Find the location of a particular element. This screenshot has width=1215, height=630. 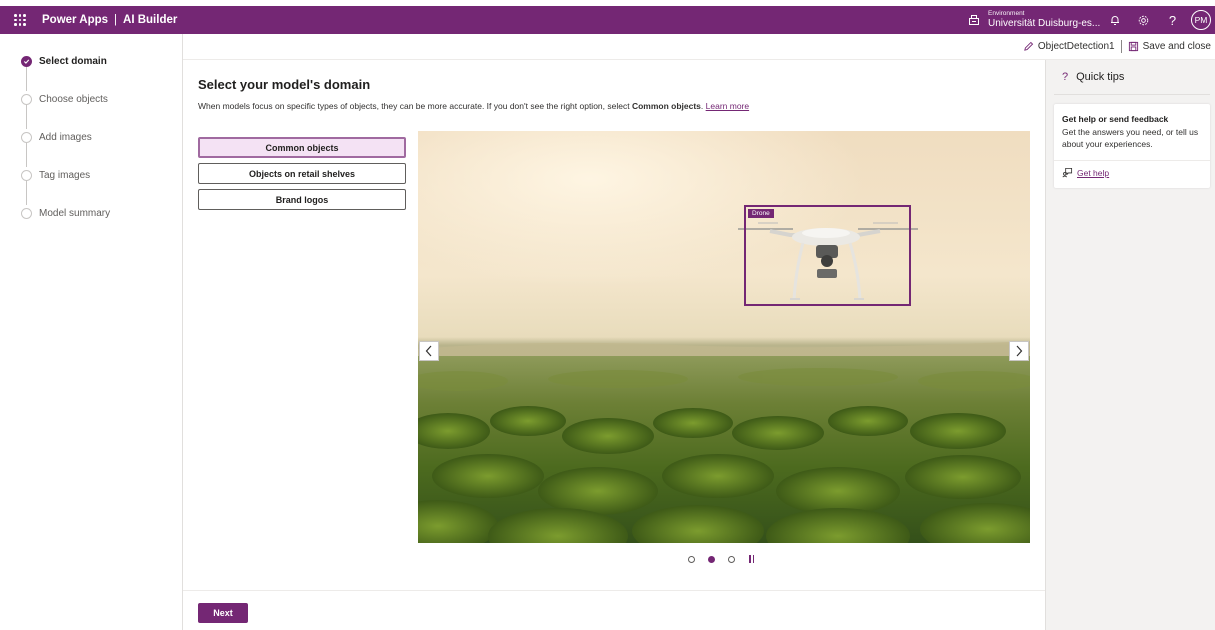

carousel-pager is located at coordinates (722, 559).